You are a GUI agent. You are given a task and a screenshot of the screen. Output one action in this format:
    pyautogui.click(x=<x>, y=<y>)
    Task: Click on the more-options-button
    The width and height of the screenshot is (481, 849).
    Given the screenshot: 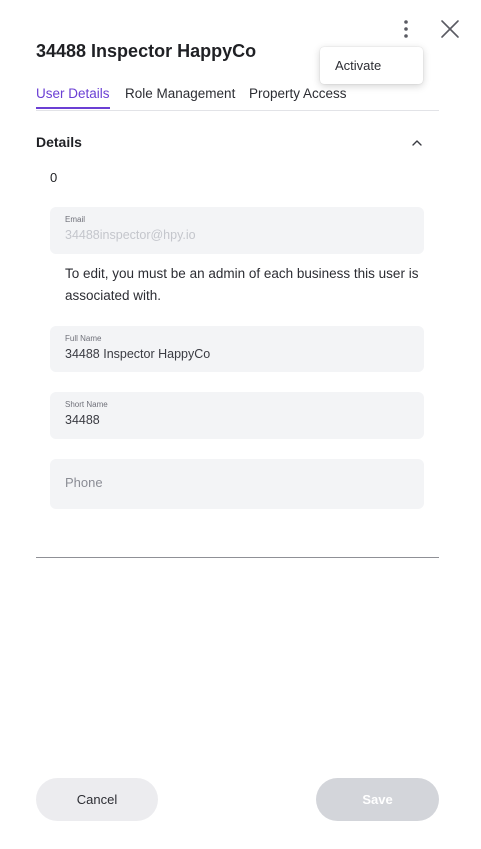 What is the action you would take?
    pyautogui.click(x=406, y=29)
    